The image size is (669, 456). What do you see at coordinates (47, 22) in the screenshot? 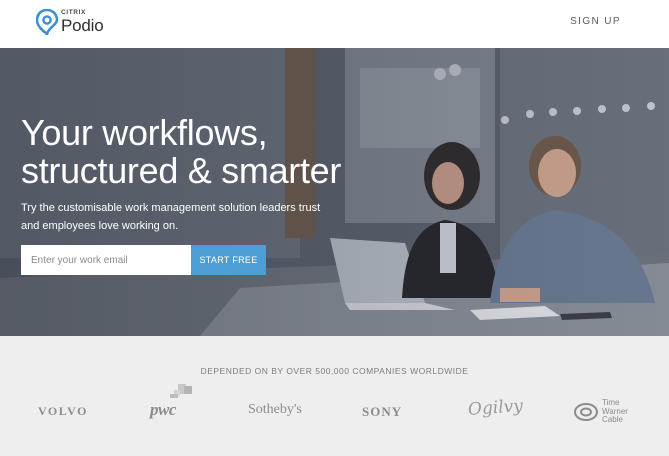
I see `podio-pin-icon` at bounding box center [47, 22].